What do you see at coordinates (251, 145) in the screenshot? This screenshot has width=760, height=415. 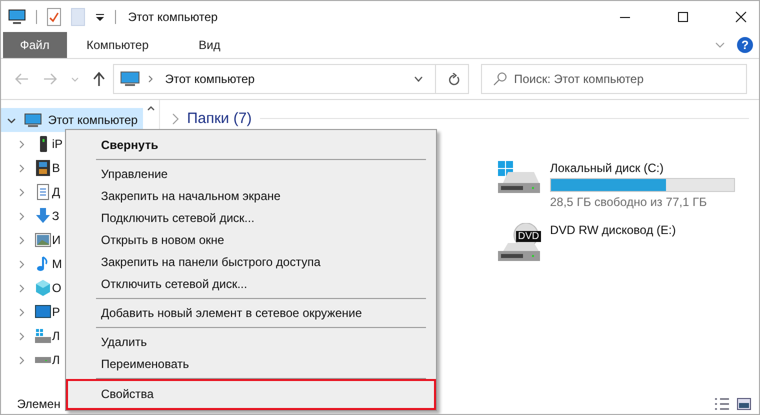 I see `menu-item: Свернуть` at bounding box center [251, 145].